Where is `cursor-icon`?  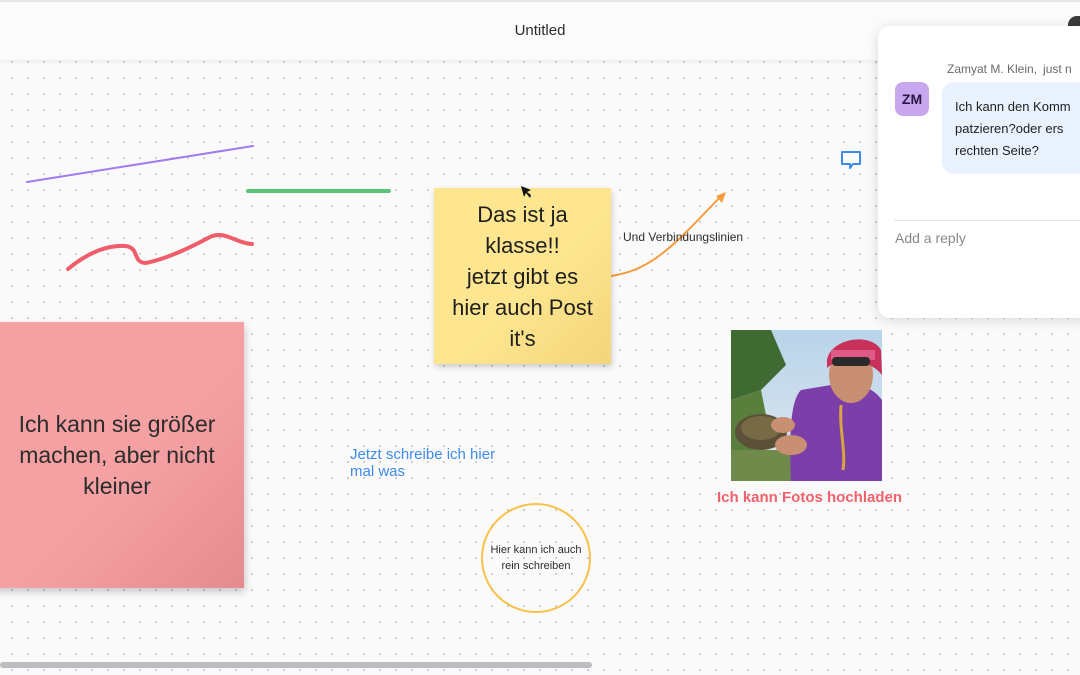 cursor-icon is located at coordinates (526, 192).